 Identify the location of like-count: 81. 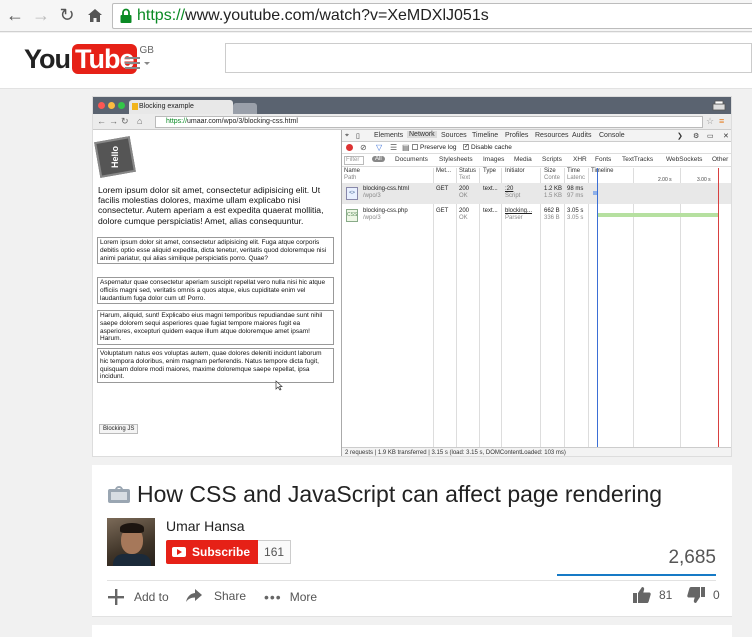
(666, 595).